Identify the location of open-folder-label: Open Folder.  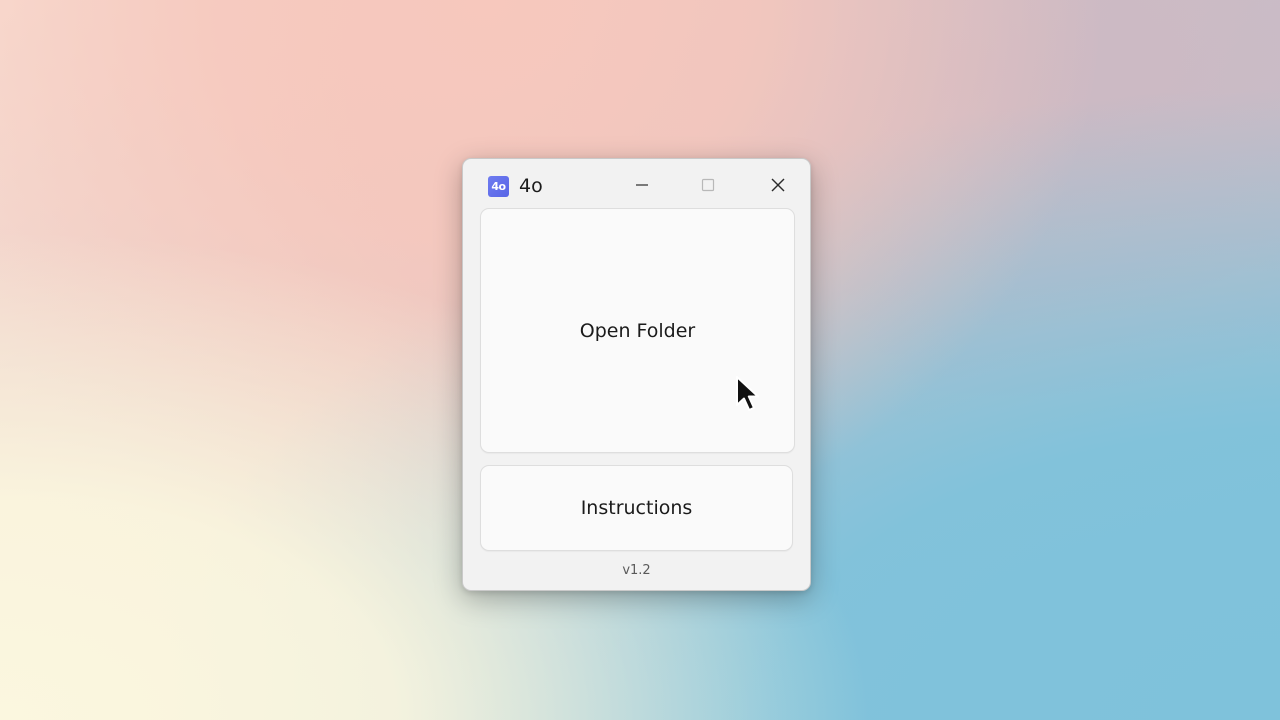
(637, 330).